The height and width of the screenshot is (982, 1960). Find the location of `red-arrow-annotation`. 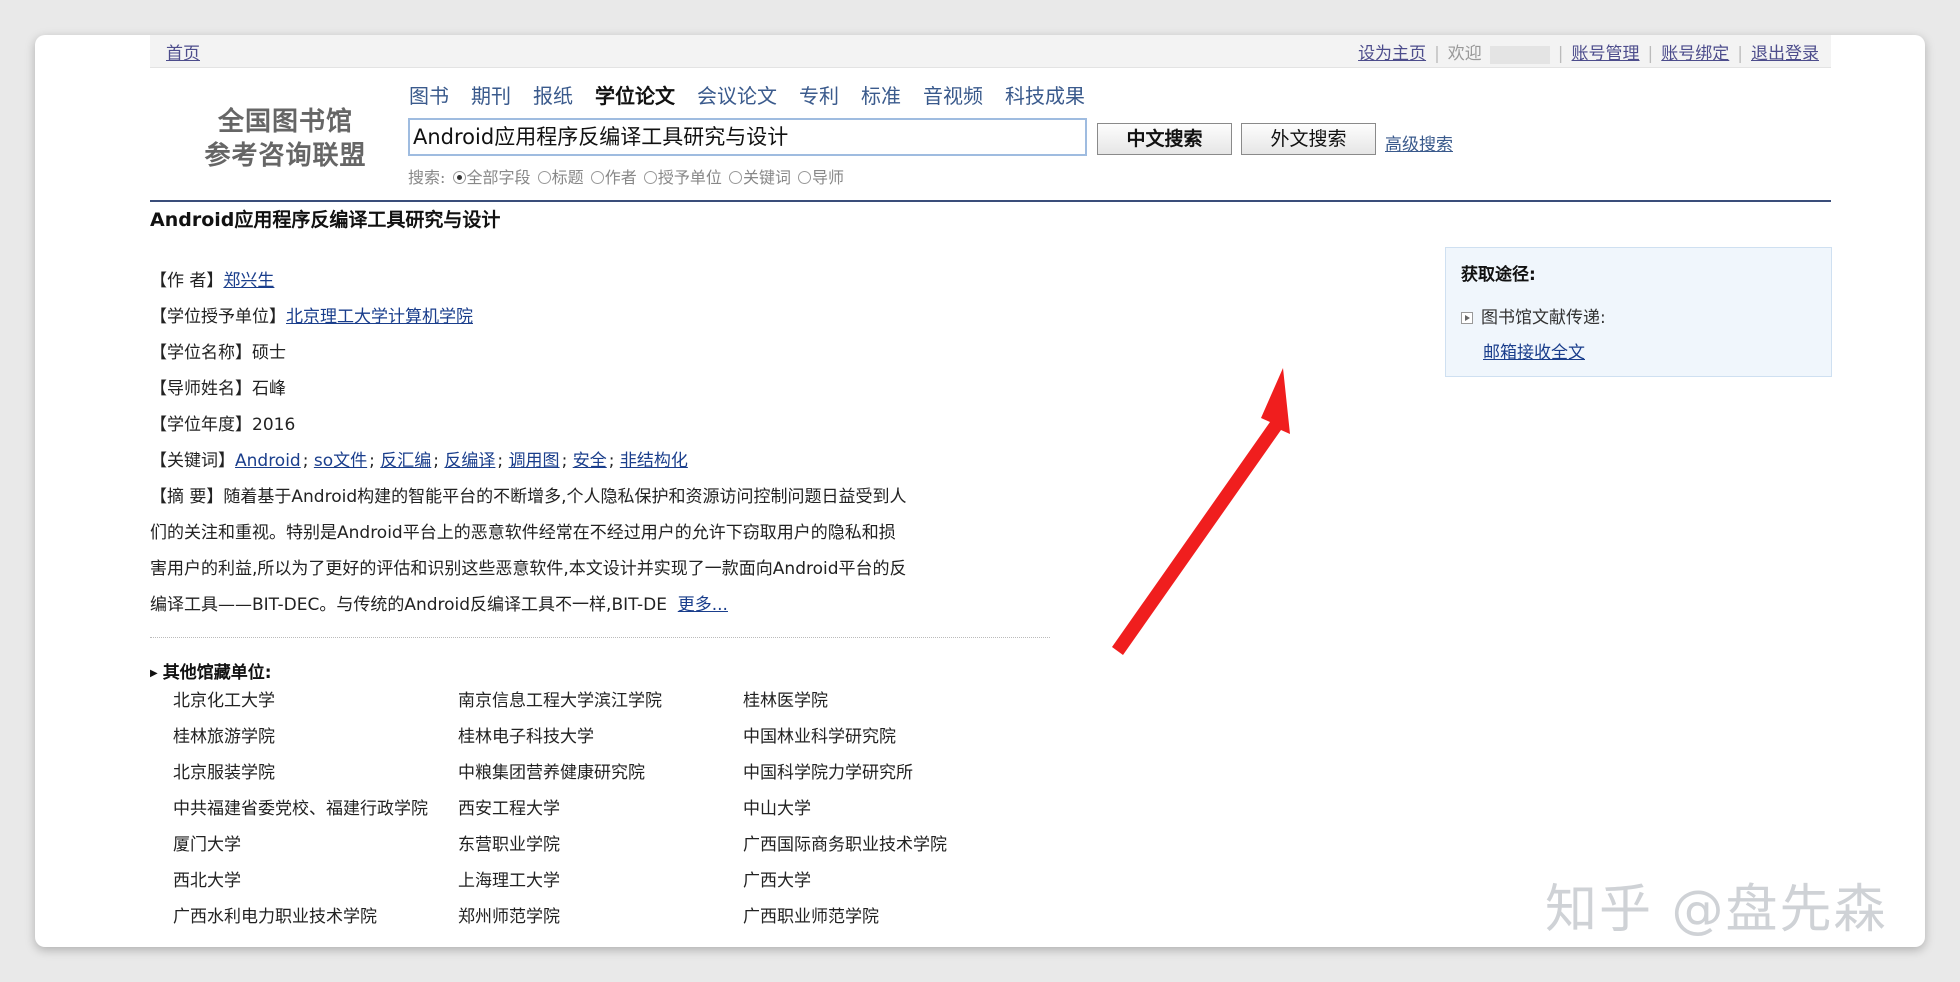

red-arrow-annotation is located at coordinates (1201, 511).